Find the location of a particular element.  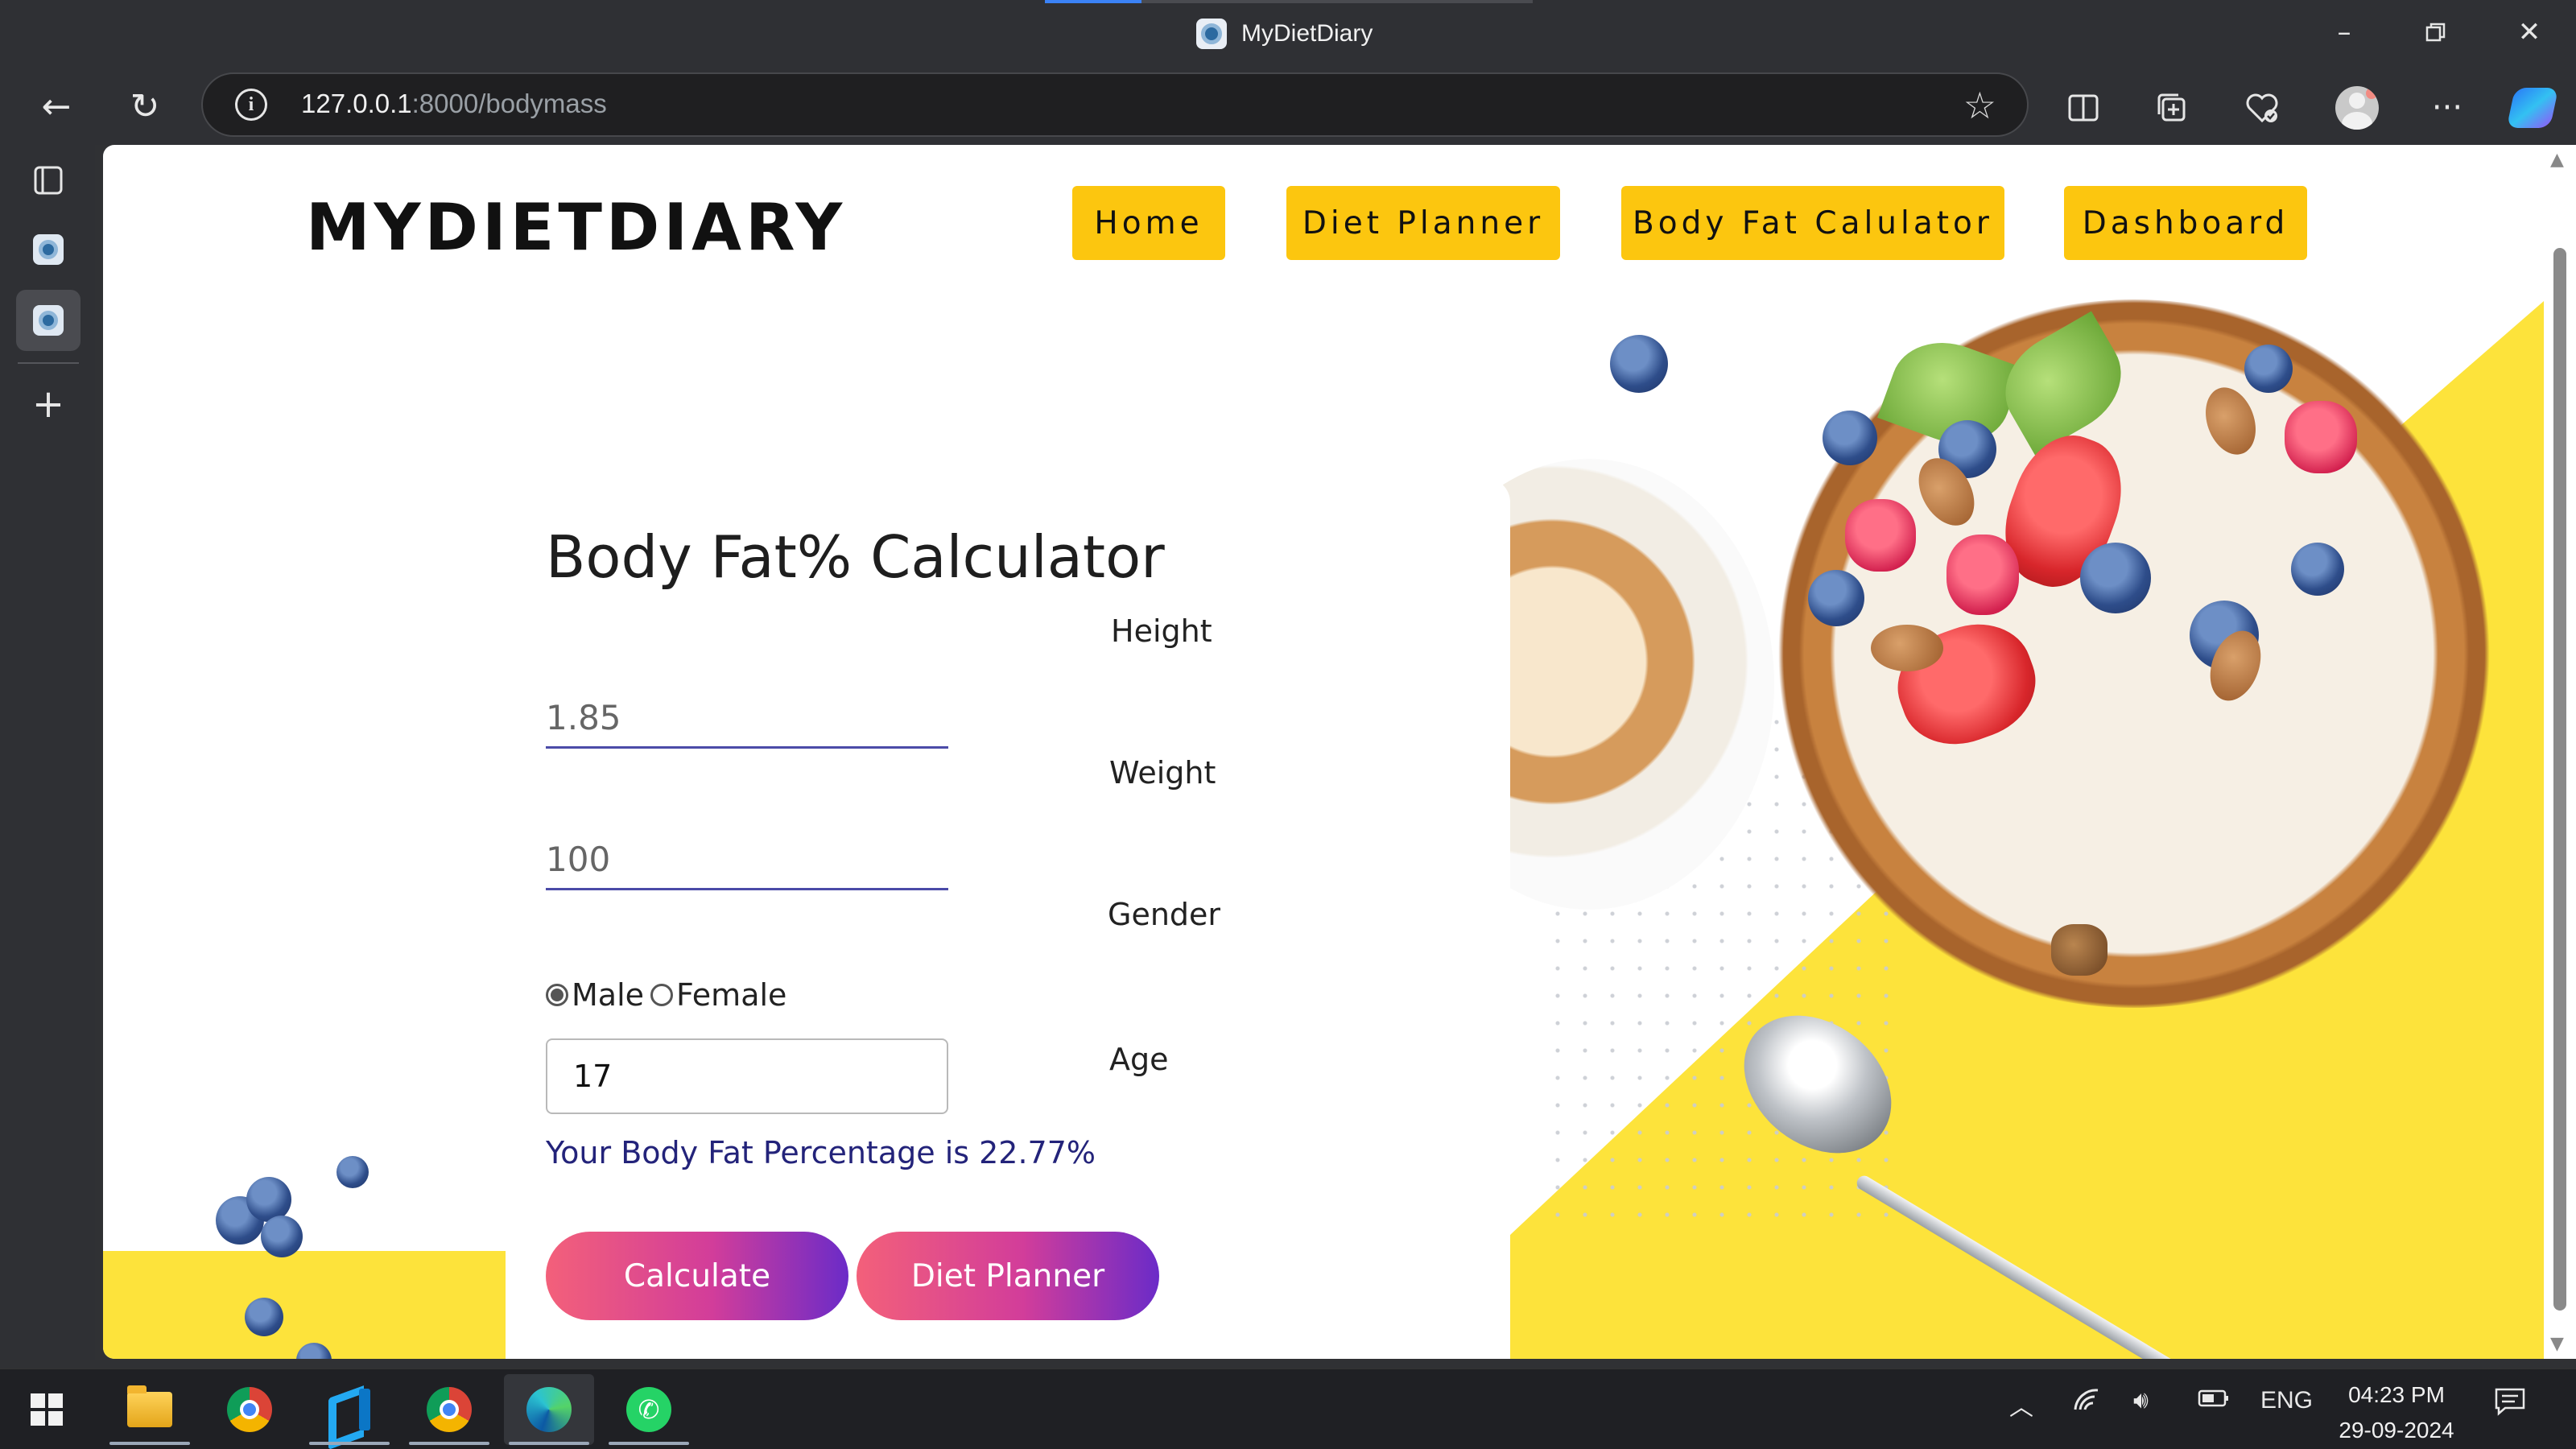

vertical-tab-strip: + is located at coordinates (47, 752).